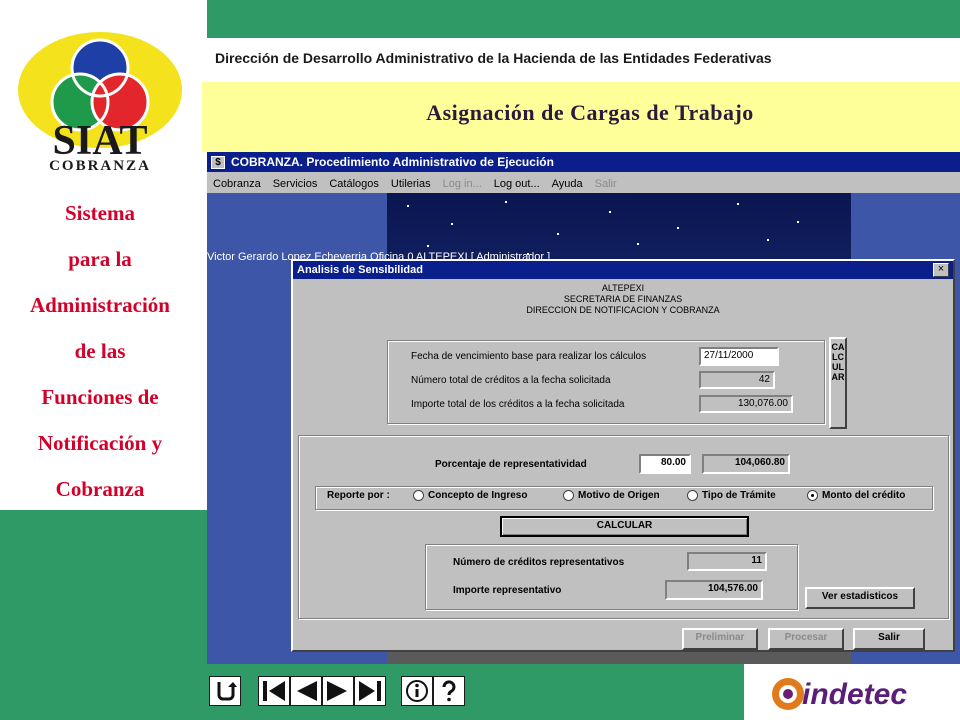  Describe the element at coordinates (619, 495) in the screenshot. I see `radio-label: Motivo de Origen` at that location.